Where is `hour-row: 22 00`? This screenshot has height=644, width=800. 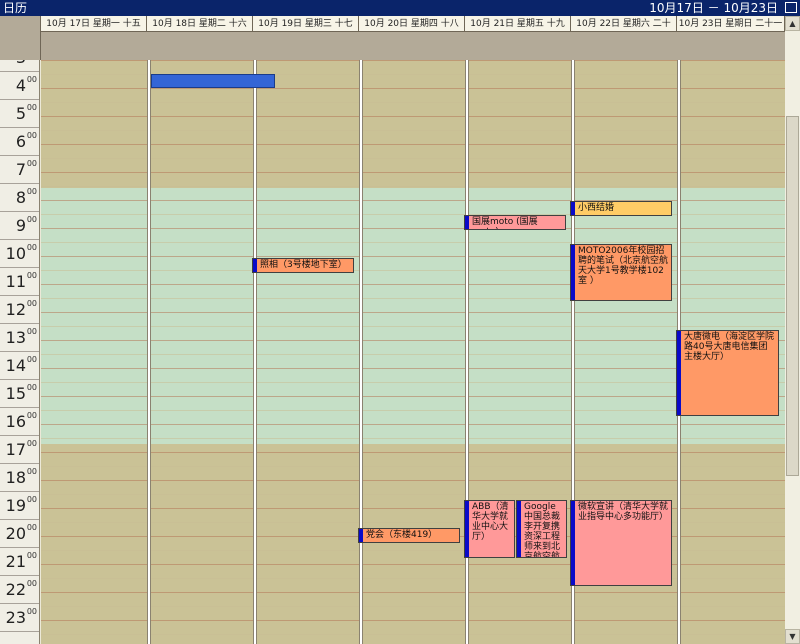
hour-row: 22 00 is located at coordinates (19, 590).